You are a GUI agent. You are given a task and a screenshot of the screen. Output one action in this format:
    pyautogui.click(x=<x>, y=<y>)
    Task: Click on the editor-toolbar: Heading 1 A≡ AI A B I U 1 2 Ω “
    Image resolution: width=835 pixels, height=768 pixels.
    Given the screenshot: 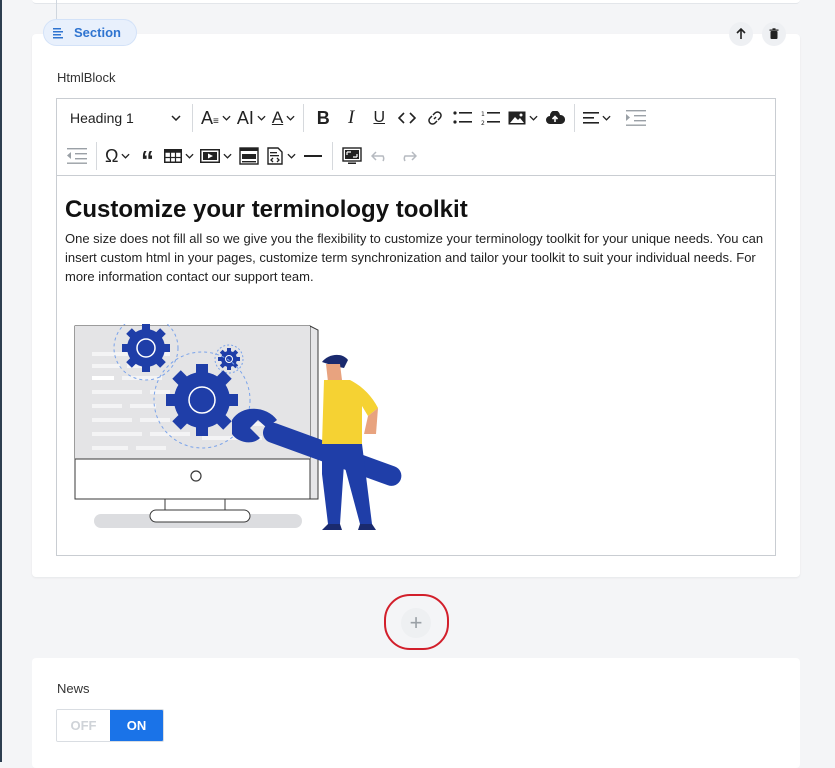 What is the action you would take?
    pyautogui.click(x=416, y=137)
    